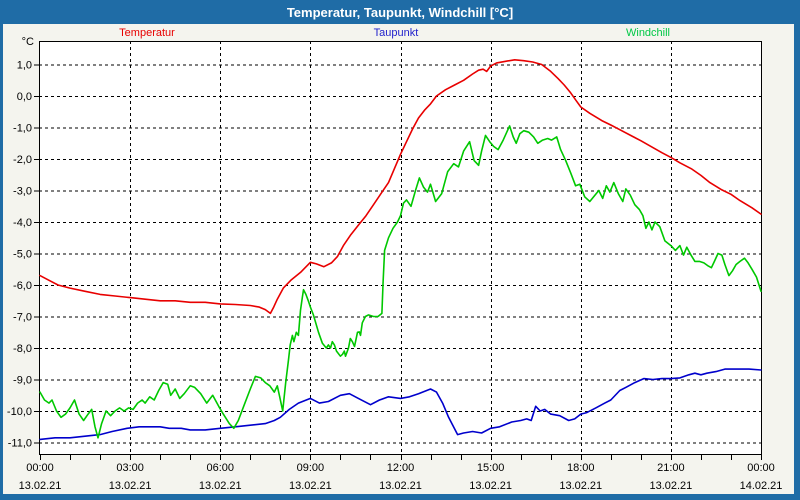  I want to click on svg-text: 1,0, so click(24, 66).